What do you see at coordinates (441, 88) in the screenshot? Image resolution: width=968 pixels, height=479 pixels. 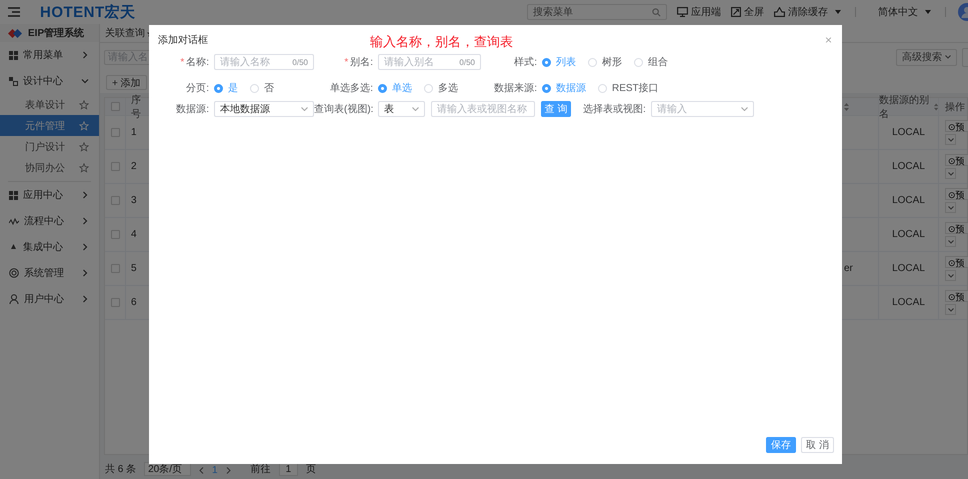 I see `radio-option: 多选` at bounding box center [441, 88].